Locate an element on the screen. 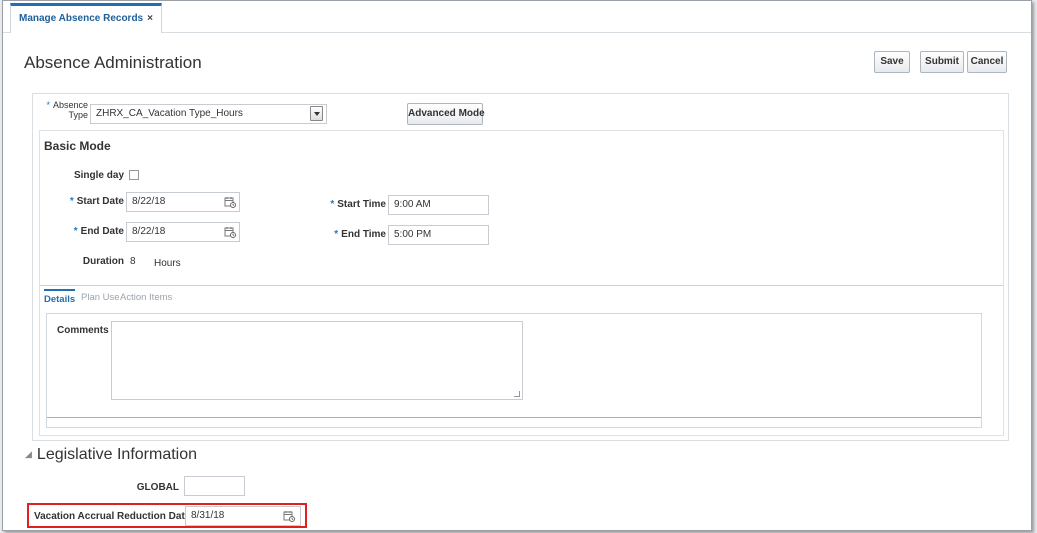 This screenshot has height=533, width=1037. duration-value: 8 is located at coordinates (133, 261).